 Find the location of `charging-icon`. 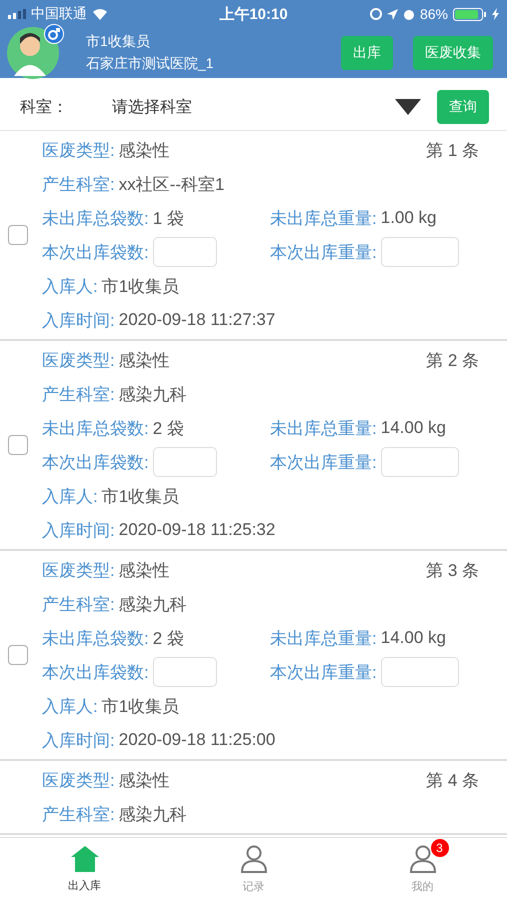

charging-icon is located at coordinates (495, 14).